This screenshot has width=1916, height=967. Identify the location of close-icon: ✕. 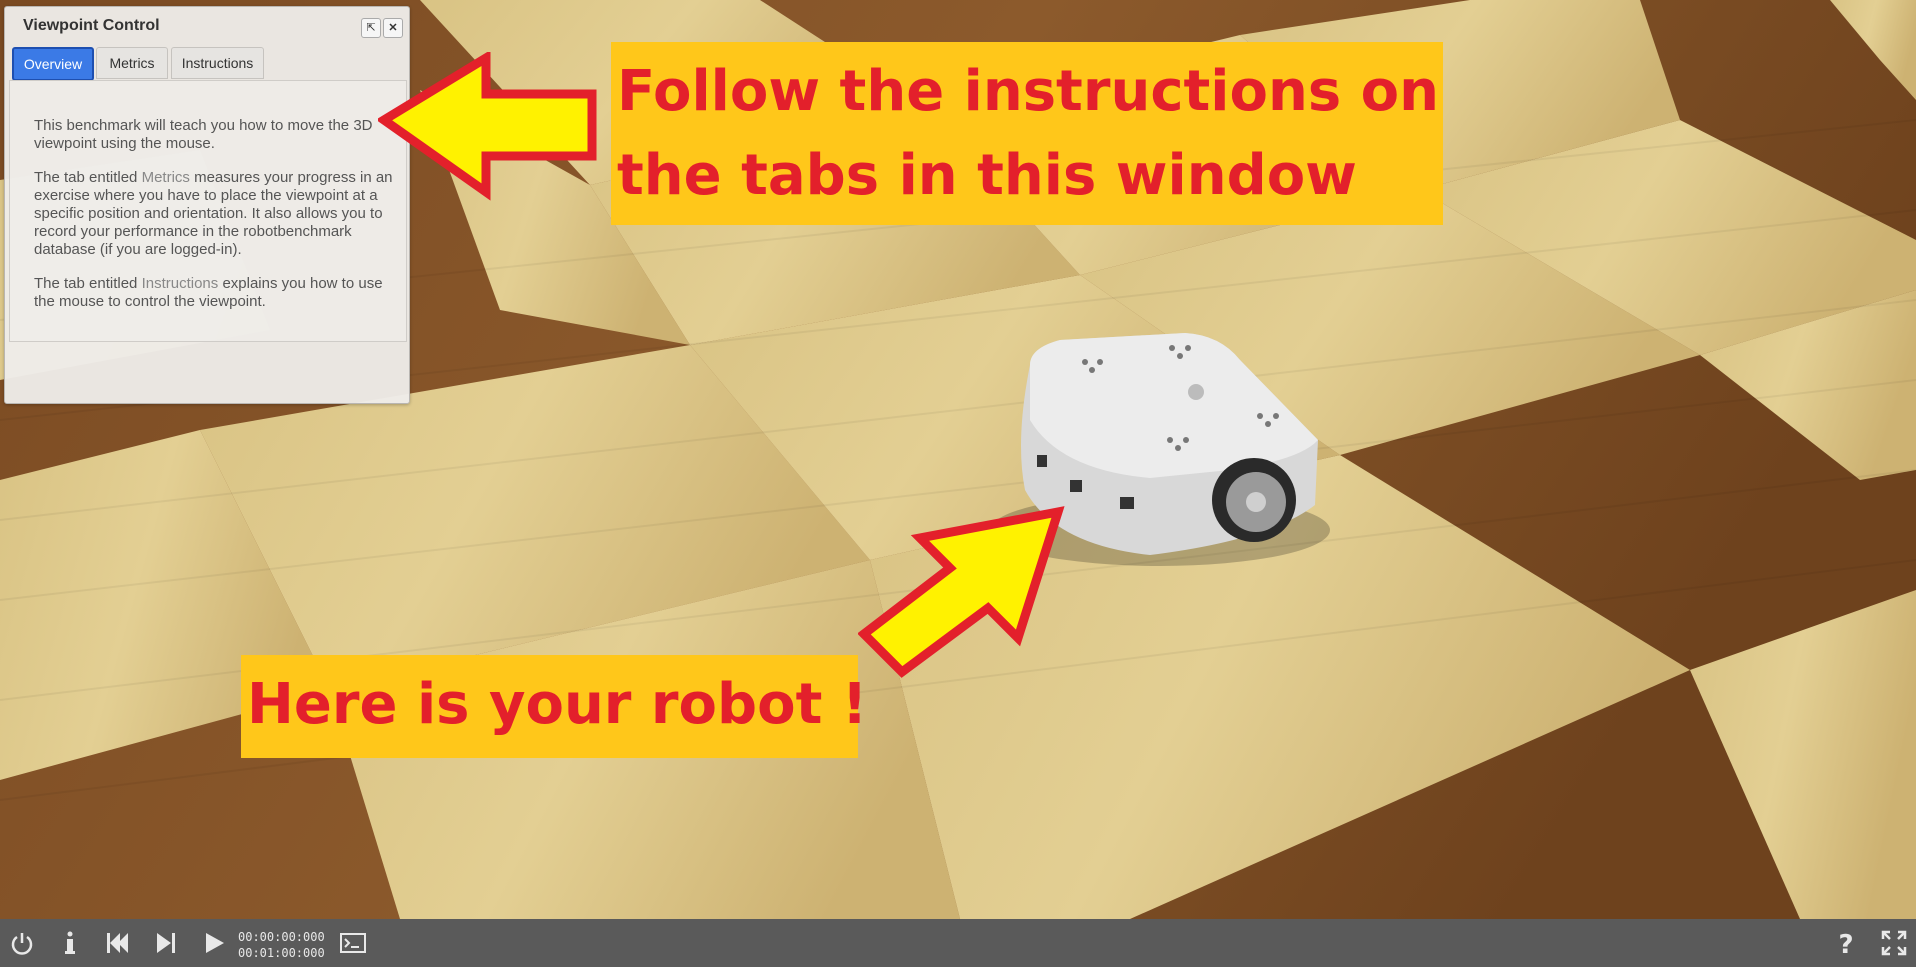
(393, 28).